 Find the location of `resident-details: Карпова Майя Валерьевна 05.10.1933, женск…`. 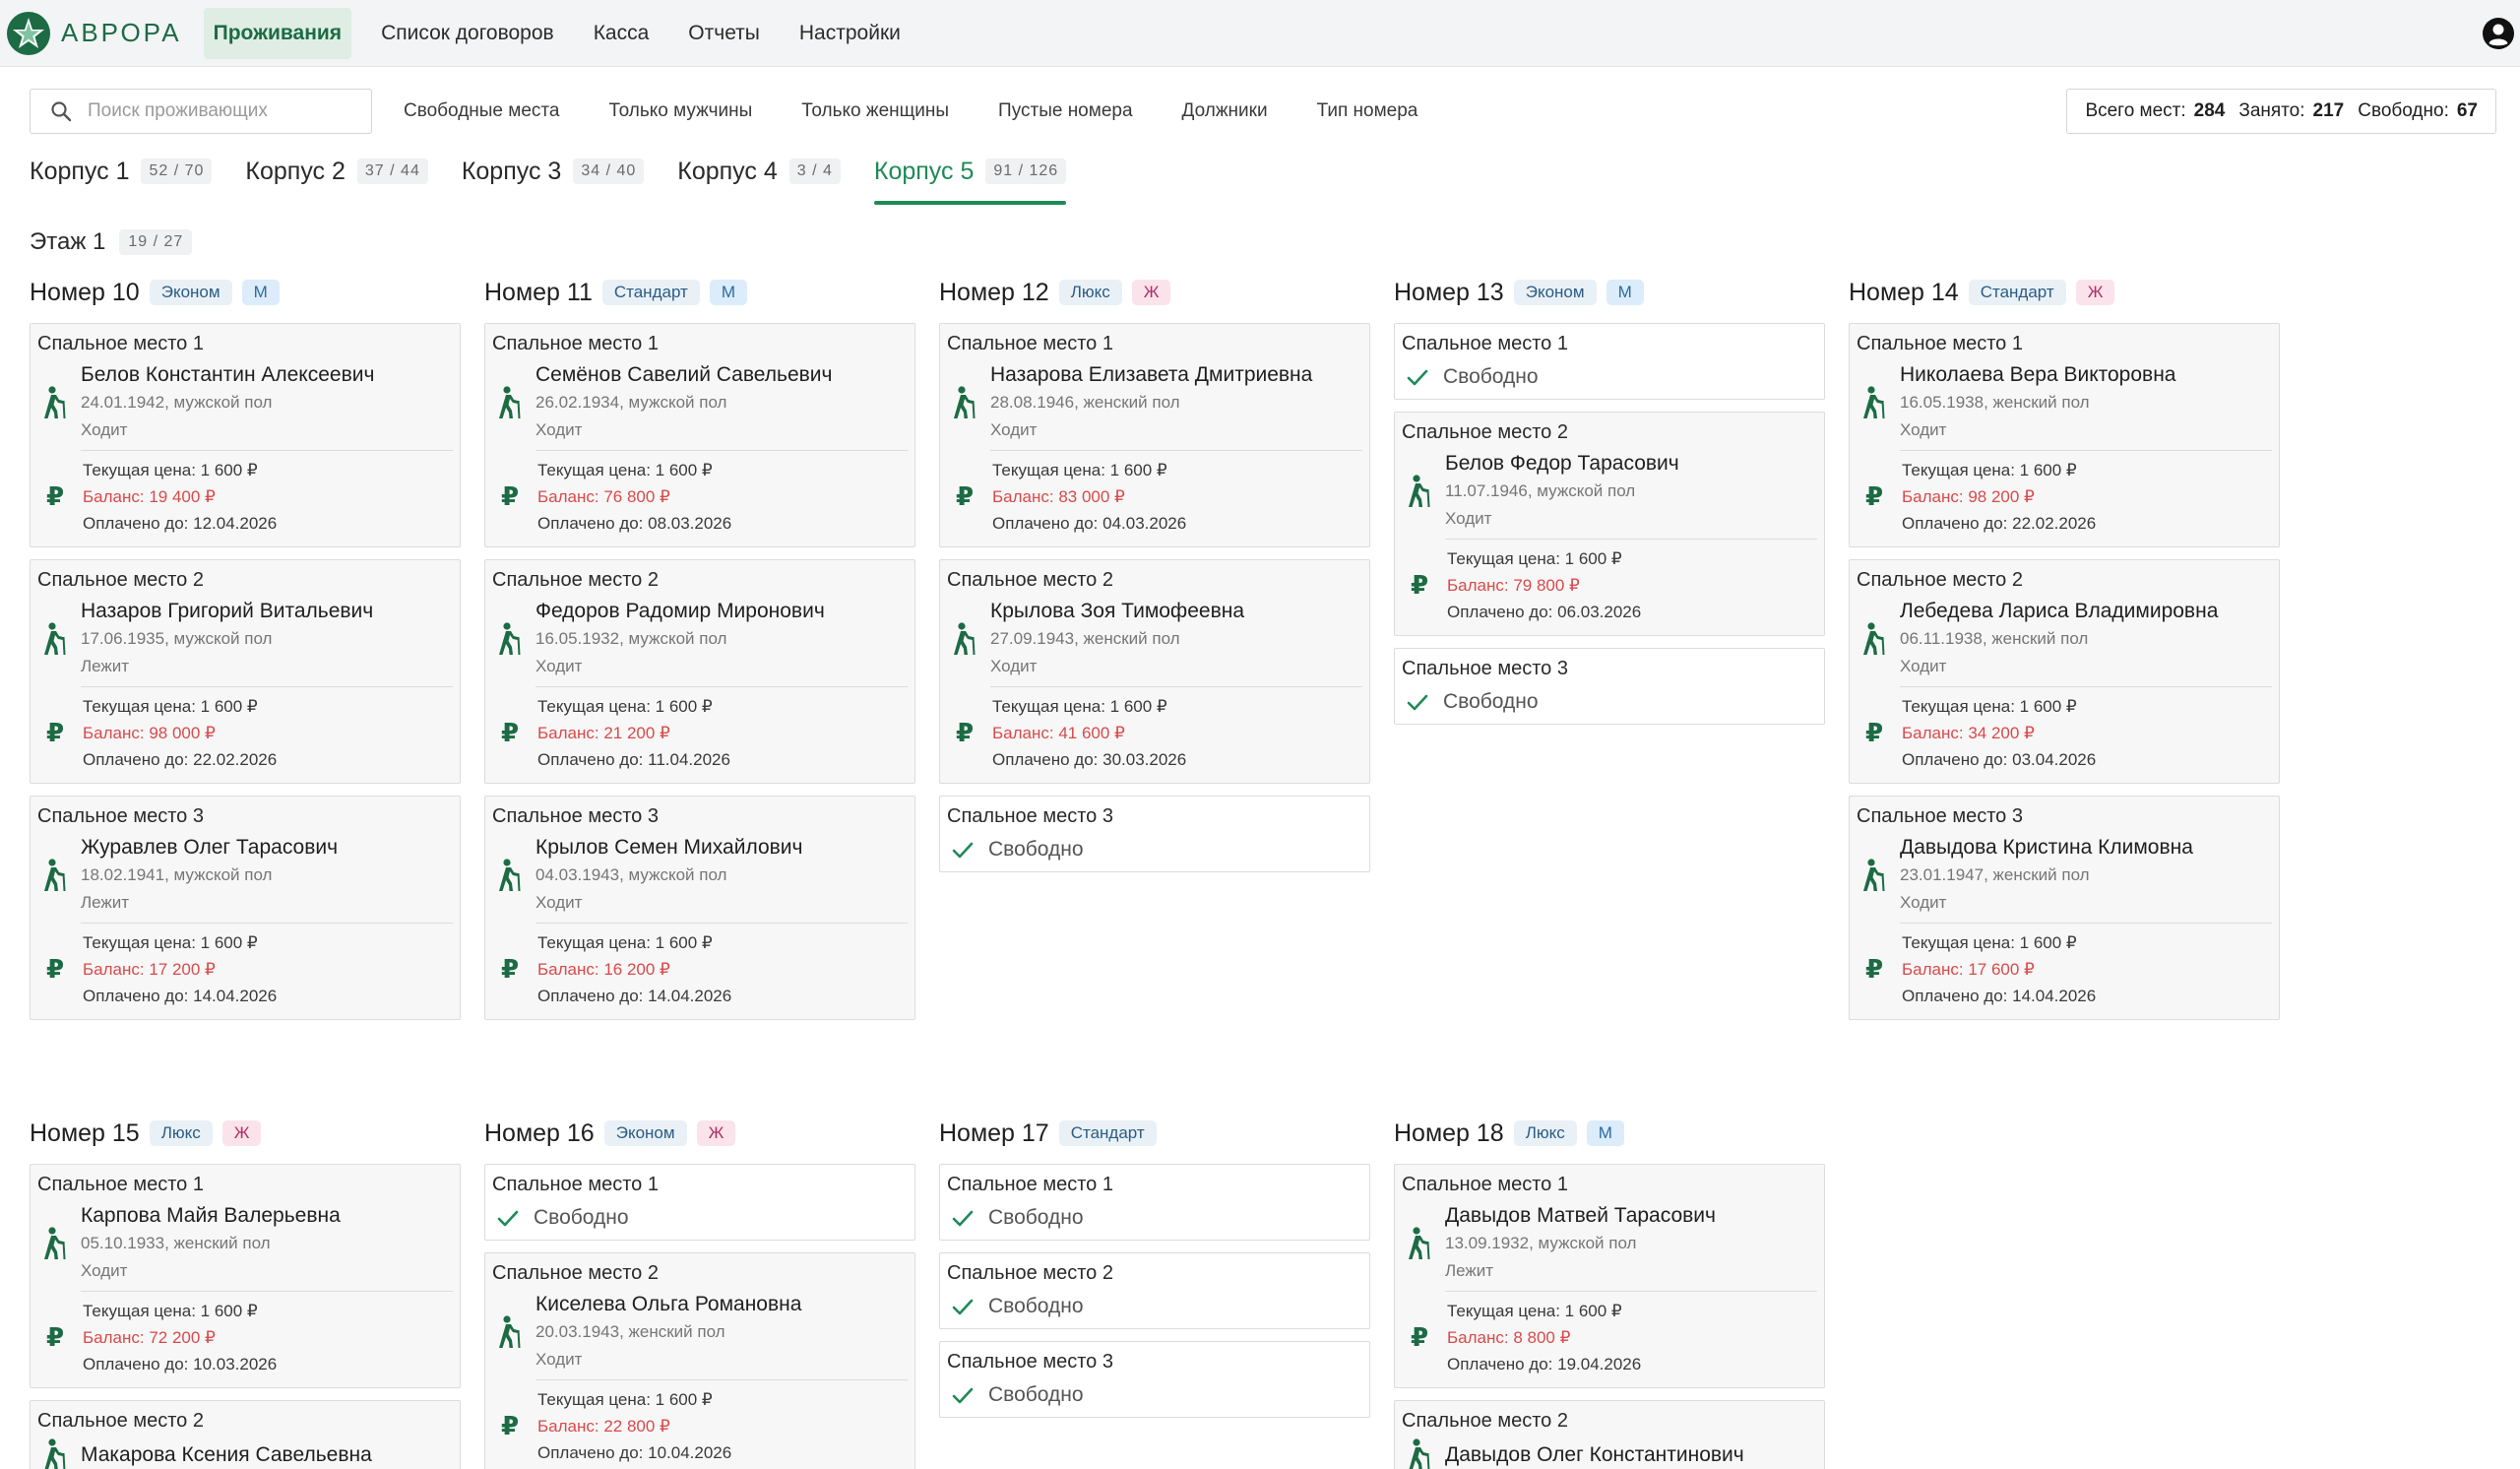

resident-details: Карпова Майя Валерьевна 05.10.1933, женск… is located at coordinates (267, 1243).